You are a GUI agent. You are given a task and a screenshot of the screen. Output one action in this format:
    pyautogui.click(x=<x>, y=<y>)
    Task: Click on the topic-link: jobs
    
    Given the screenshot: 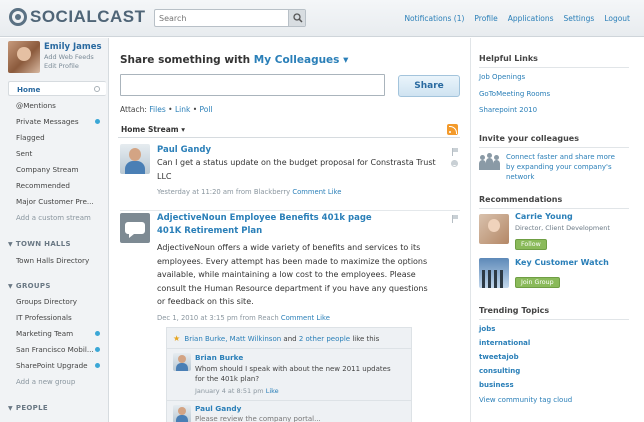 What is the action you would take?
    pyautogui.click(x=487, y=329)
    